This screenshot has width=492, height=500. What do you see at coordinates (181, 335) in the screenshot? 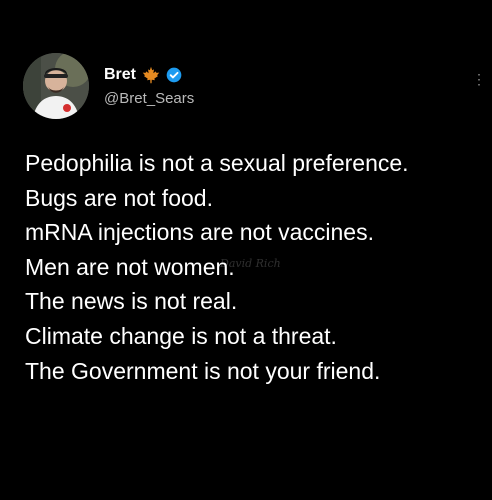
I see `tweet-line: Climate change is not a threat.` at bounding box center [181, 335].